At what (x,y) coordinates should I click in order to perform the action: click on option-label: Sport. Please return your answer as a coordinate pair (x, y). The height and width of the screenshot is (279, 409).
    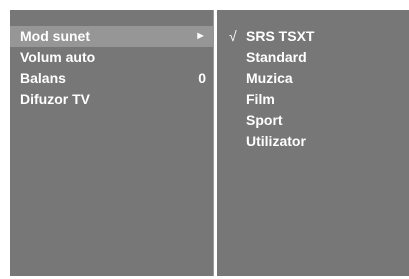
    Looking at the image, I should click on (264, 120).